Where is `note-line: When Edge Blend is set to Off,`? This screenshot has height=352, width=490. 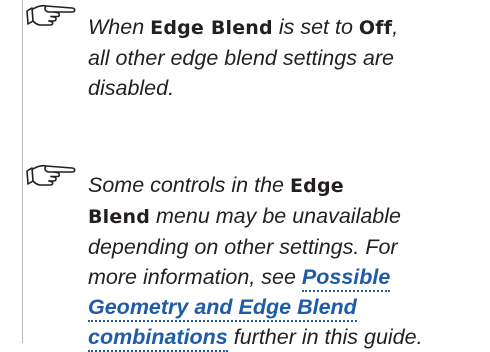 note-line: When Edge Blend is set to Off, is located at coordinates (278, 27).